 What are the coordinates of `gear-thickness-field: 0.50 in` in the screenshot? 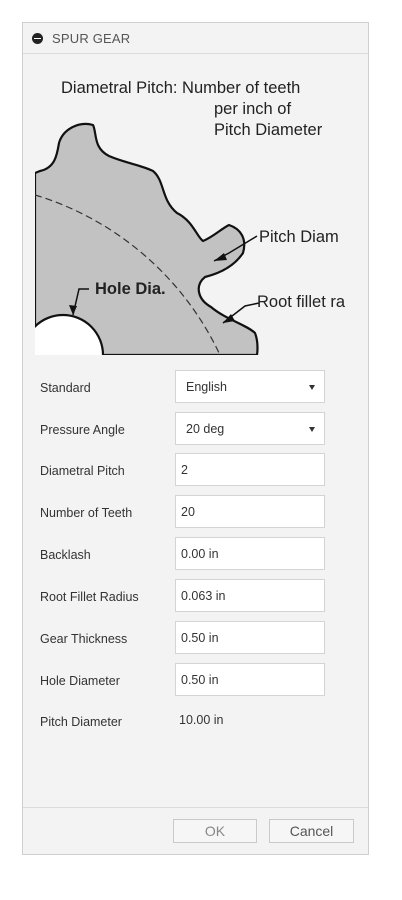 It's located at (250, 637).